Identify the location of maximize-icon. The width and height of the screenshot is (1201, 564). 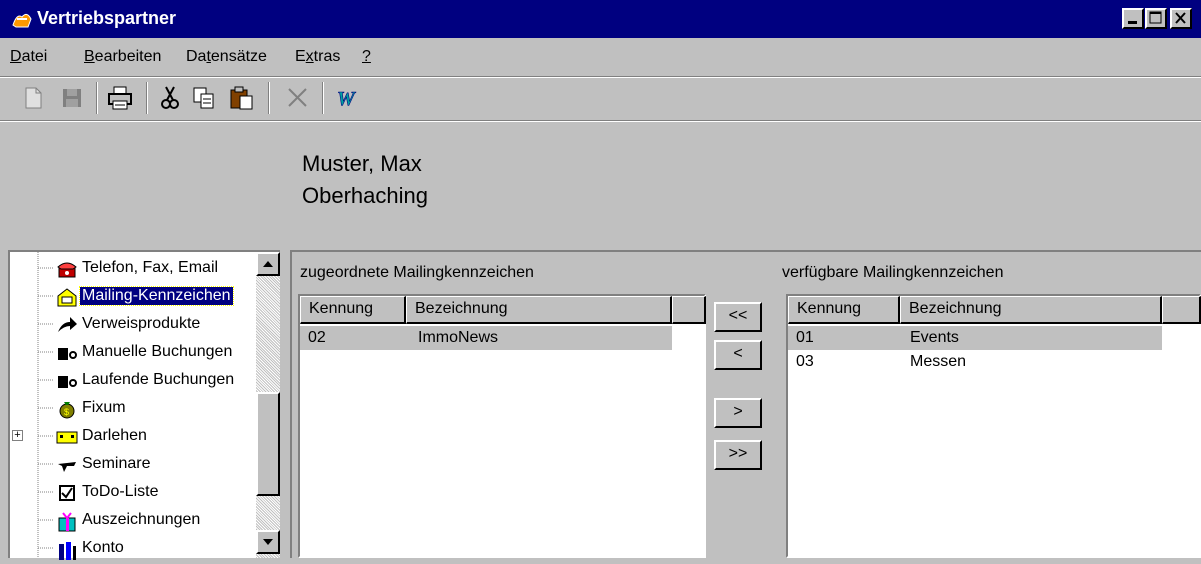
(1155, 17).